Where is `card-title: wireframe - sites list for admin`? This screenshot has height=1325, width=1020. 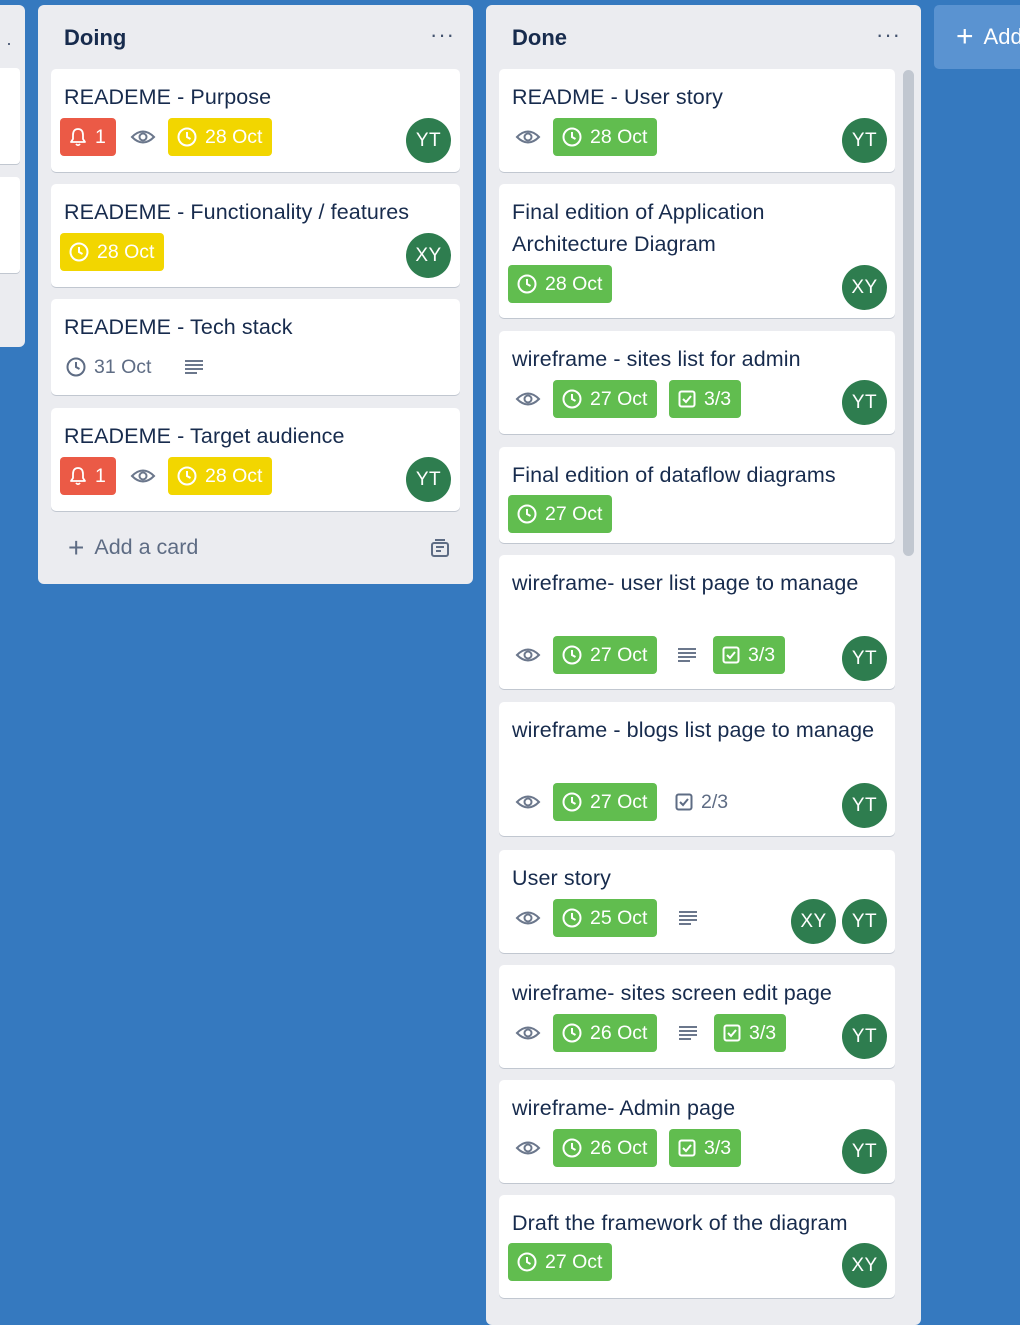 card-title: wireframe - sites list for admin is located at coordinates (656, 359).